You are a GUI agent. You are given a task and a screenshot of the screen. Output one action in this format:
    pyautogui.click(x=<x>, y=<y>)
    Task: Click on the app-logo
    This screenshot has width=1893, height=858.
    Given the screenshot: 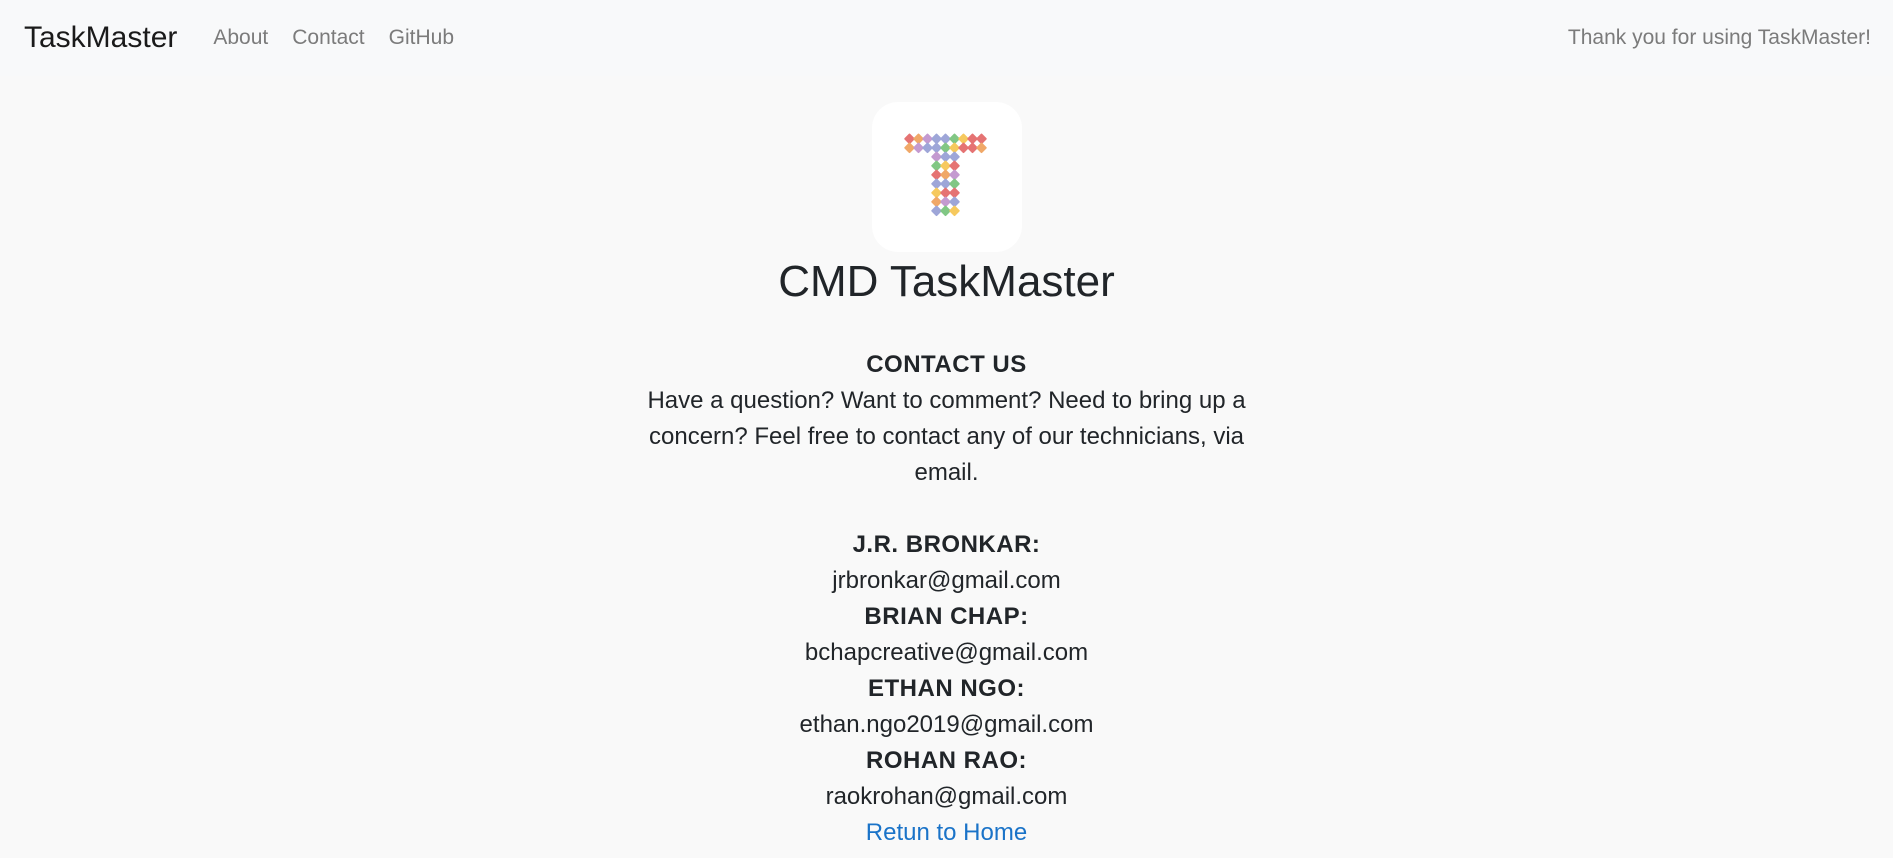 What is the action you would take?
    pyautogui.click(x=946, y=177)
    